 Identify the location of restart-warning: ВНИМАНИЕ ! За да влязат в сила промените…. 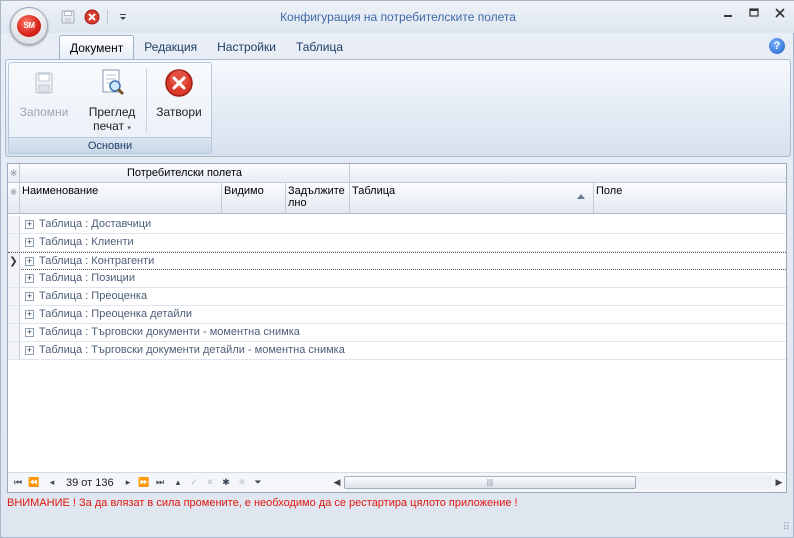
(262, 503).